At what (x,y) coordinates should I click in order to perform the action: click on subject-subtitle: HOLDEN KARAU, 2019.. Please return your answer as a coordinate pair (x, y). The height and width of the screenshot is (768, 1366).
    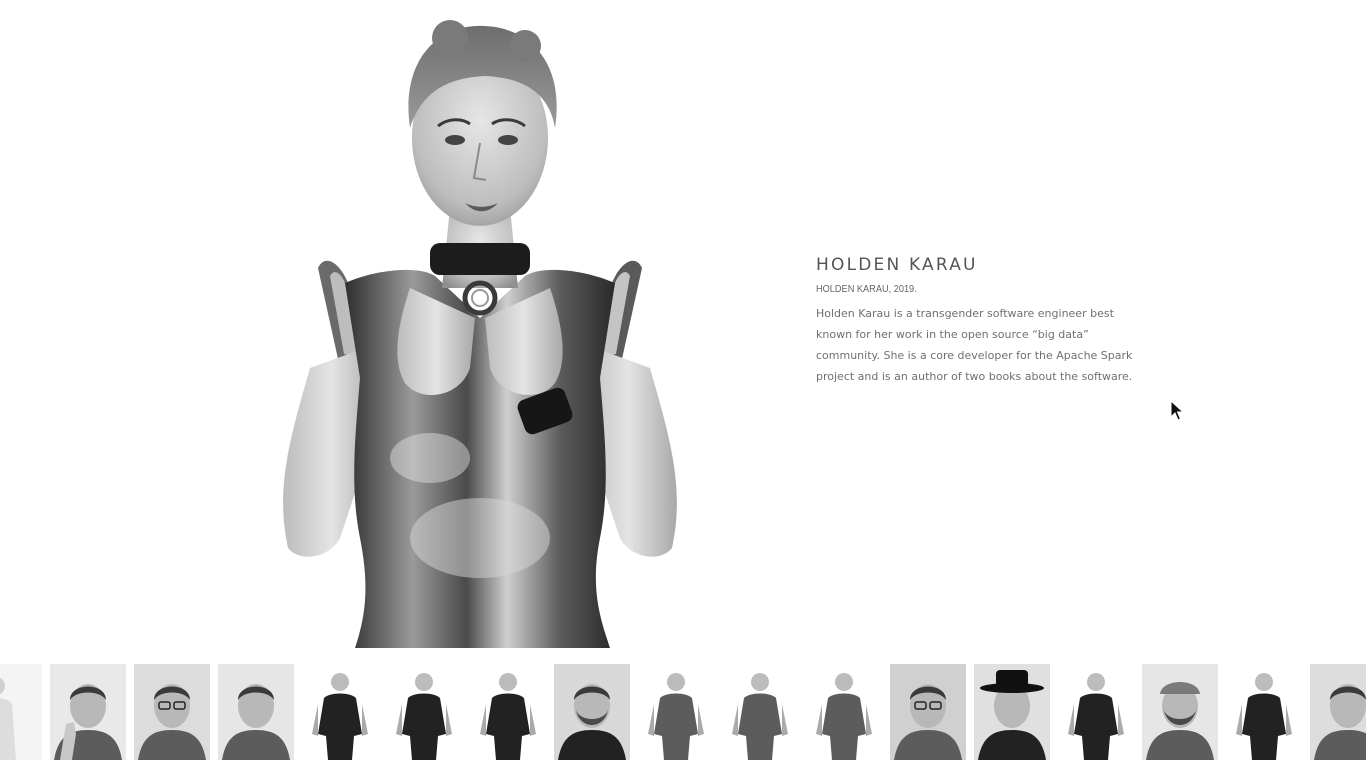
    Looking at the image, I should click on (866, 289).